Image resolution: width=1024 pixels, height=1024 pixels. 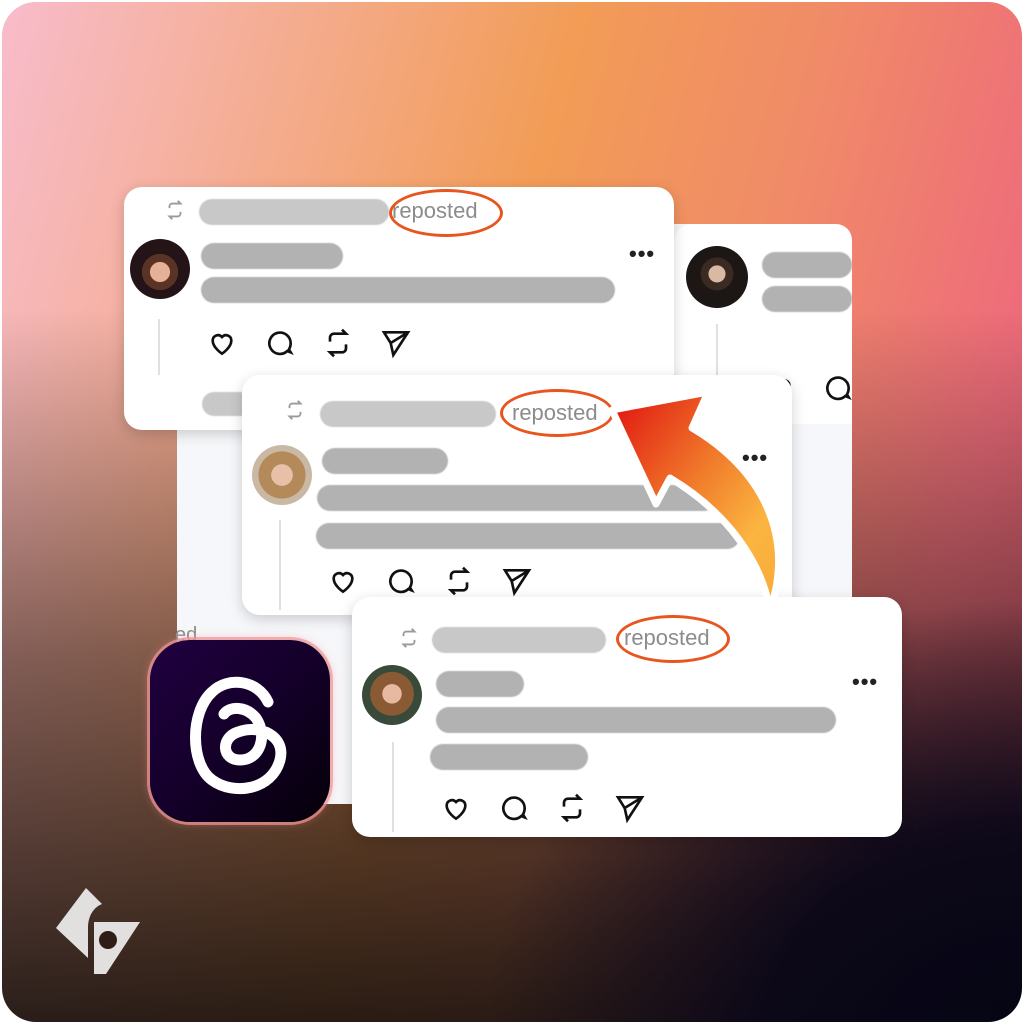 What do you see at coordinates (238, 735) in the screenshot?
I see `threads-logo-icon` at bounding box center [238, 735].